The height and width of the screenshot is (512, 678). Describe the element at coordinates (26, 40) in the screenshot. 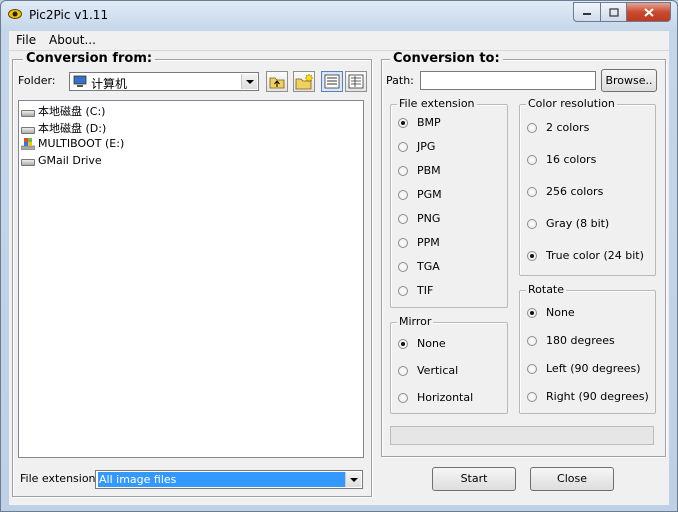

I see `menu-file: File` at that location.